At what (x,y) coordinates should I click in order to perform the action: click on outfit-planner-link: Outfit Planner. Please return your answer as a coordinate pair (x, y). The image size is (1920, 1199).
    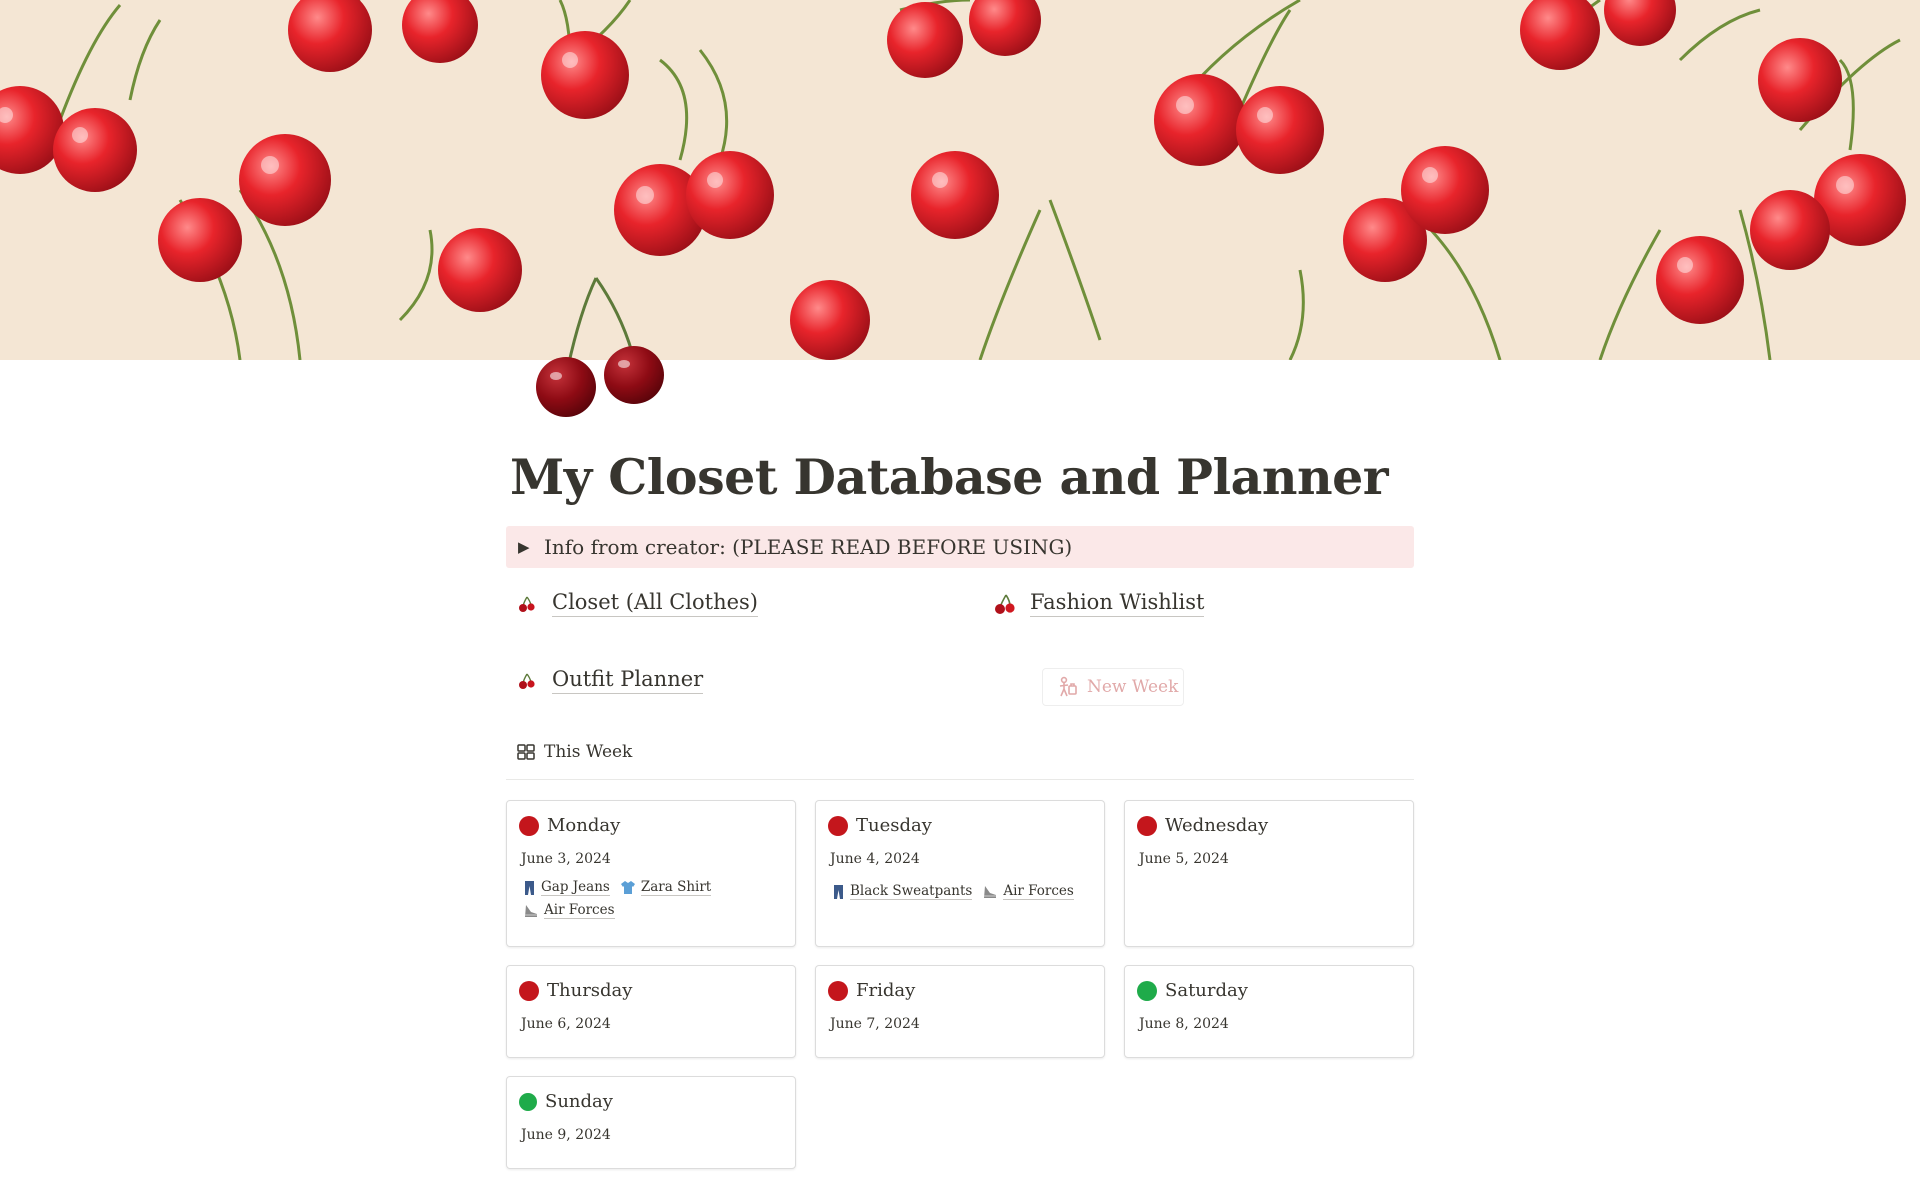
    Looking at the image, I should click on (610, 680).